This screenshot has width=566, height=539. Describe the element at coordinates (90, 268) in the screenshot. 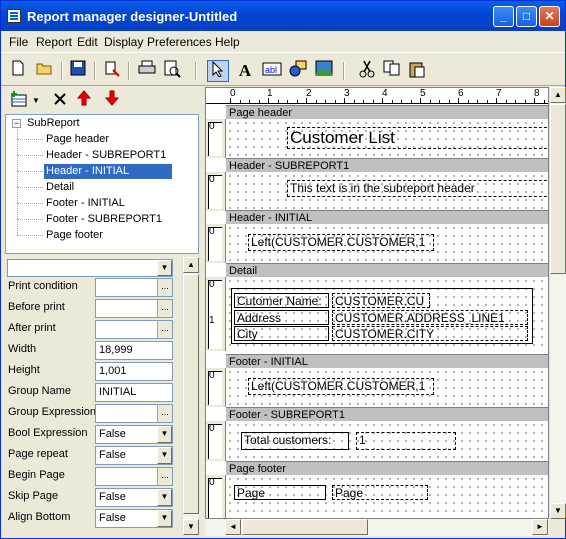

I see `component-selector: ▼` at that location.